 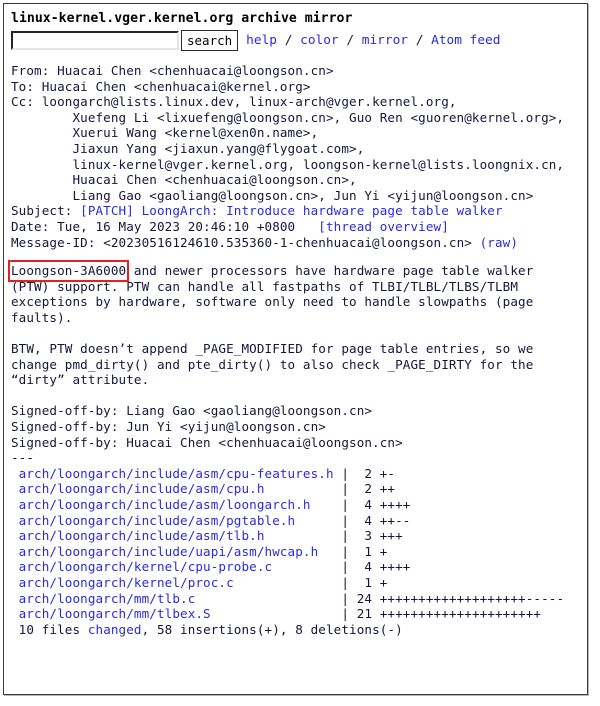 I want to click on date-label: Date:, so click(x=34, y=226).